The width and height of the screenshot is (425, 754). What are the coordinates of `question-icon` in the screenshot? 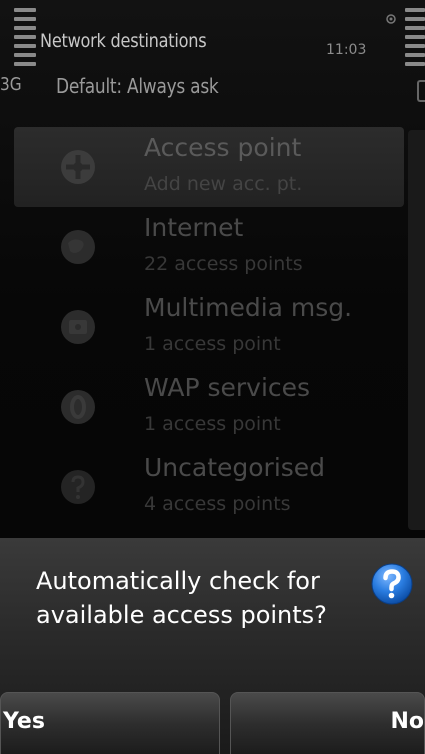 It's located at (392, 584).